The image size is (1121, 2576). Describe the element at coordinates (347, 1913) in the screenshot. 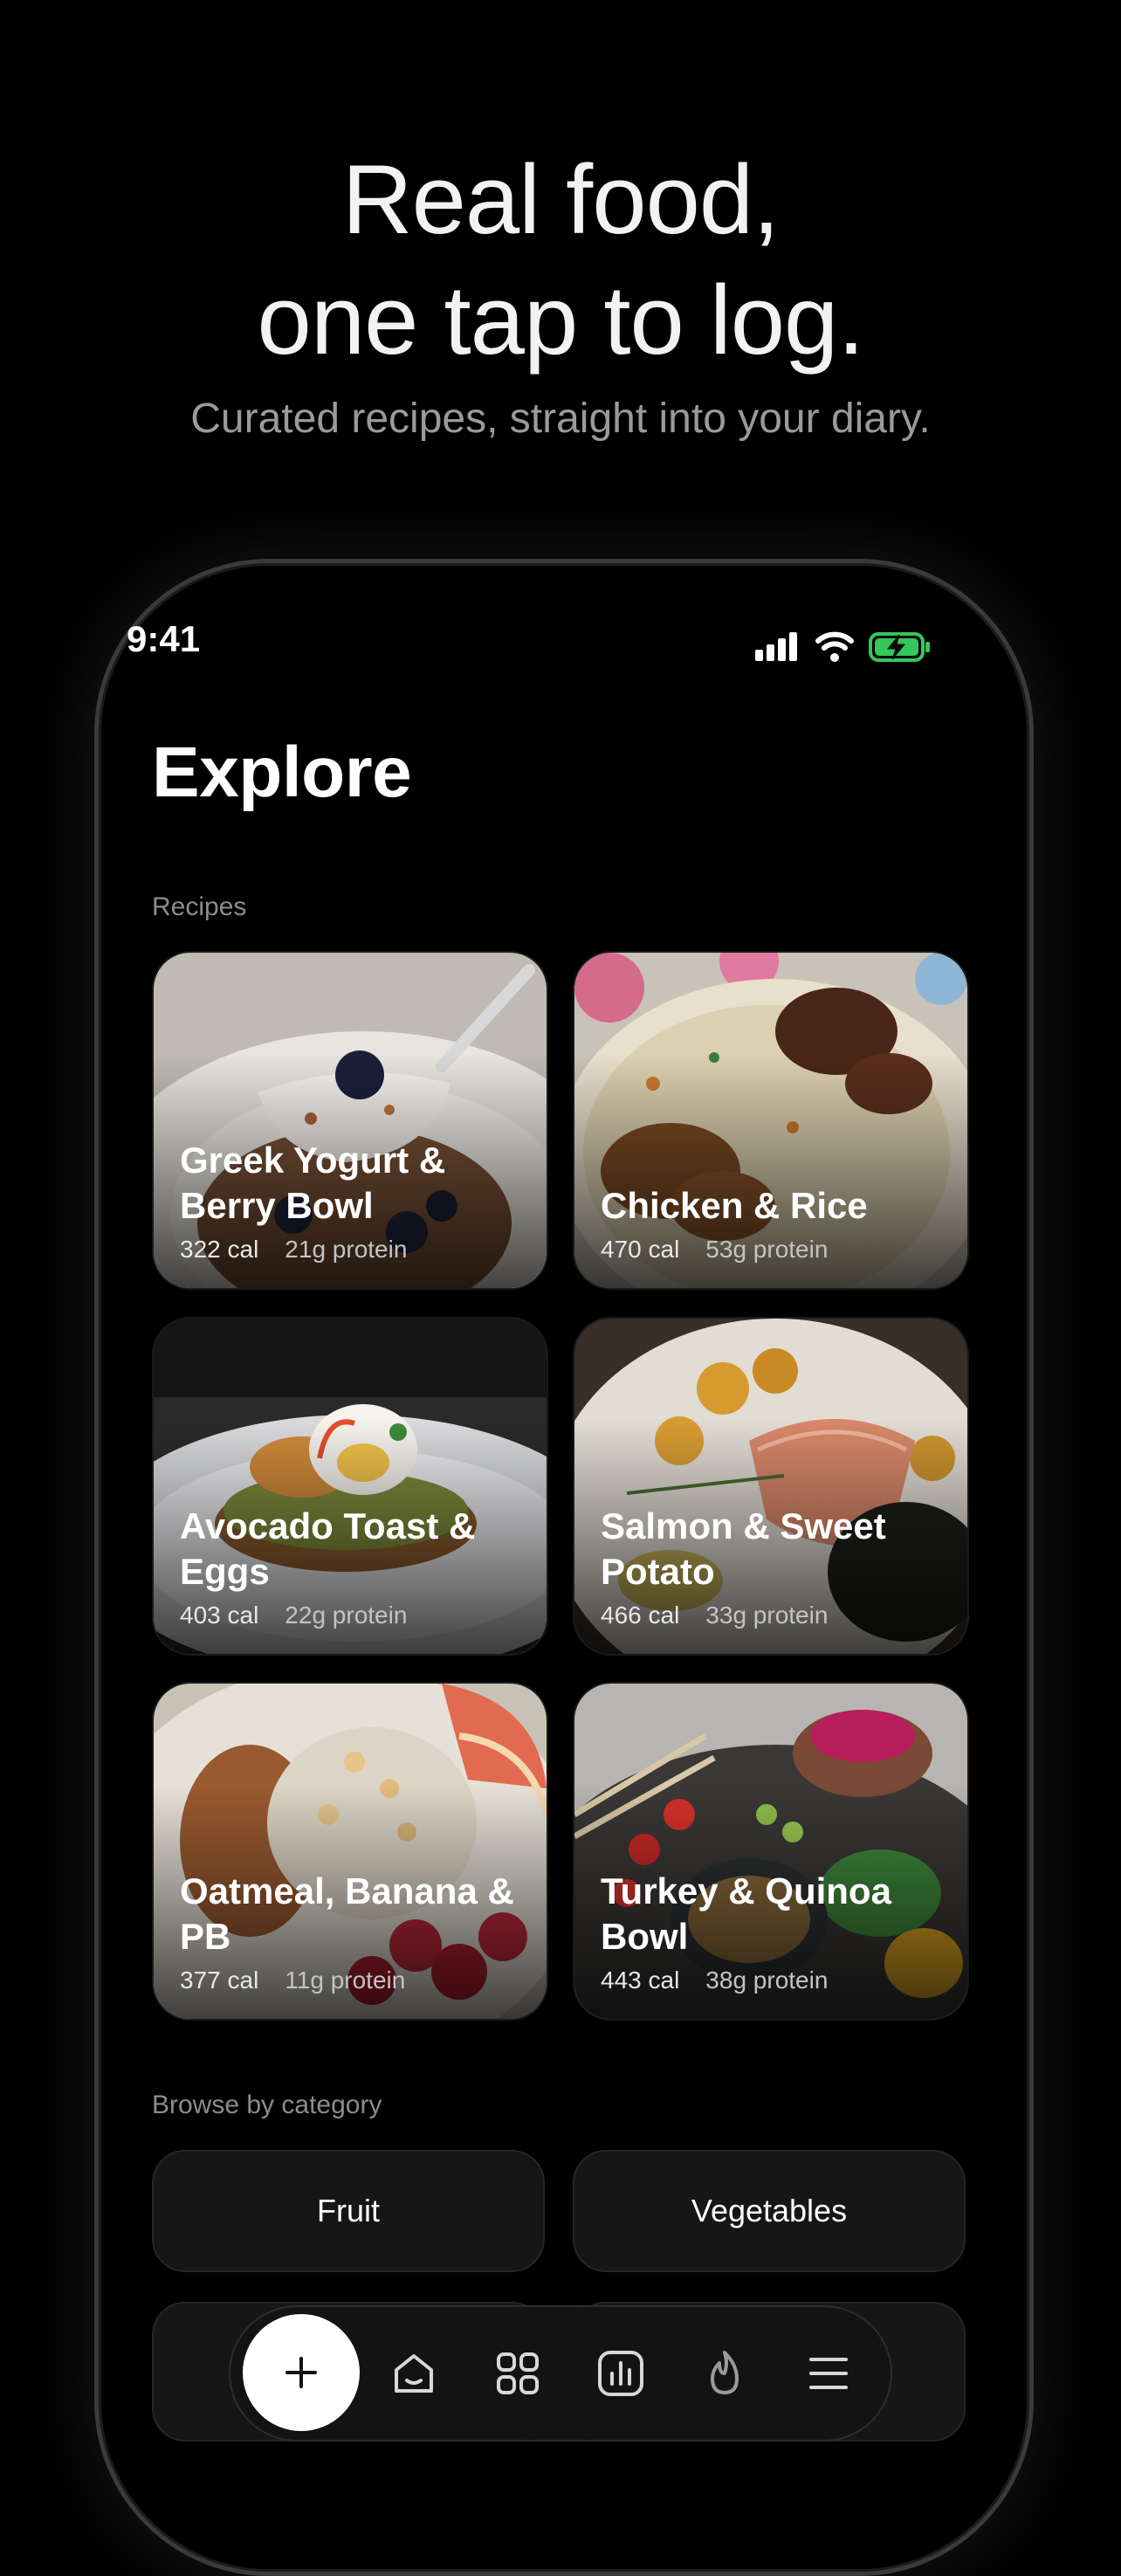

I see `recipe-title: Oatmeal, Banana & PB` at that location.